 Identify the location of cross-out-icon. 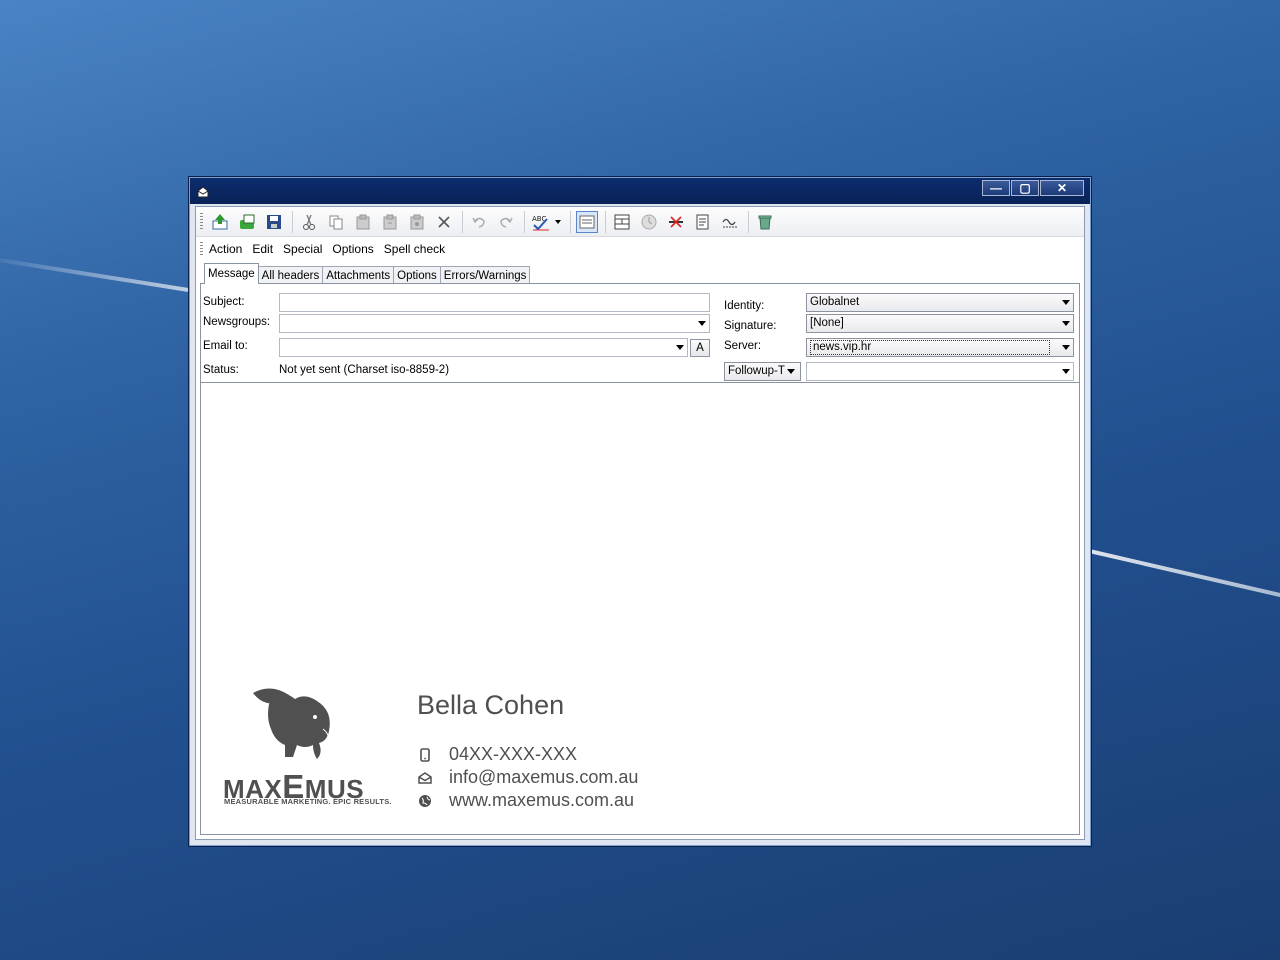
(676, 221).